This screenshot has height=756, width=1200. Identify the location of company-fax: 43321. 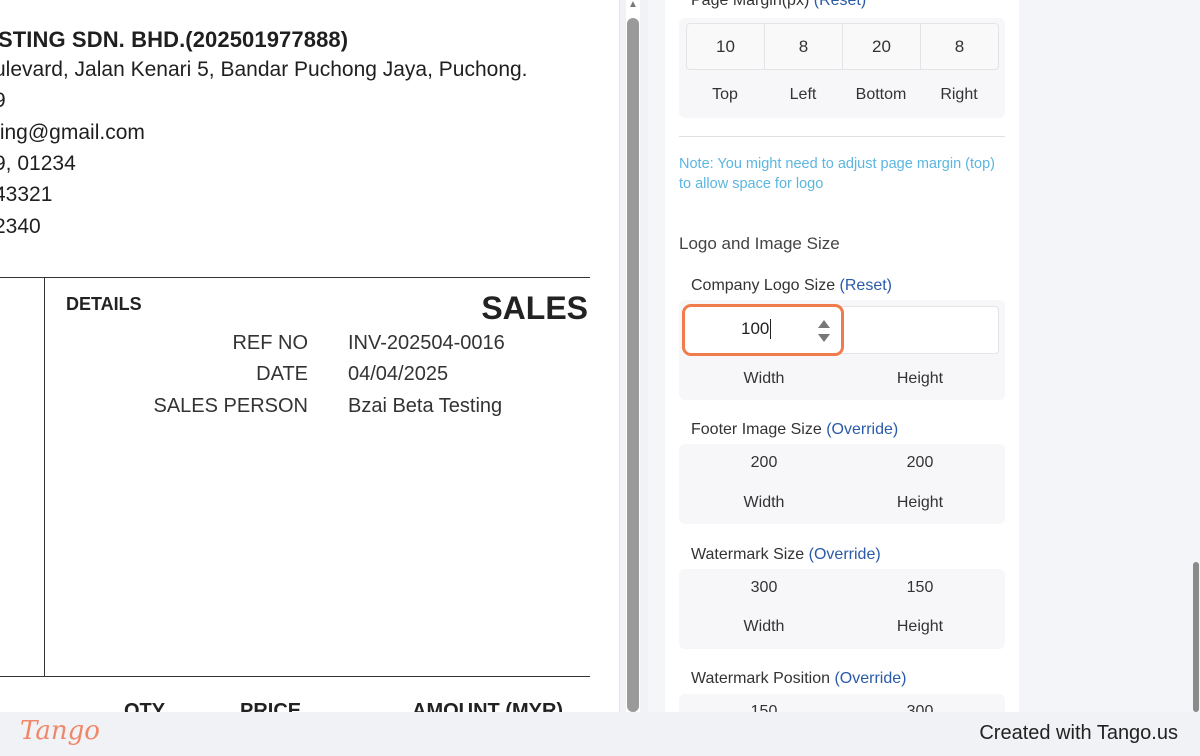
(26, 194).